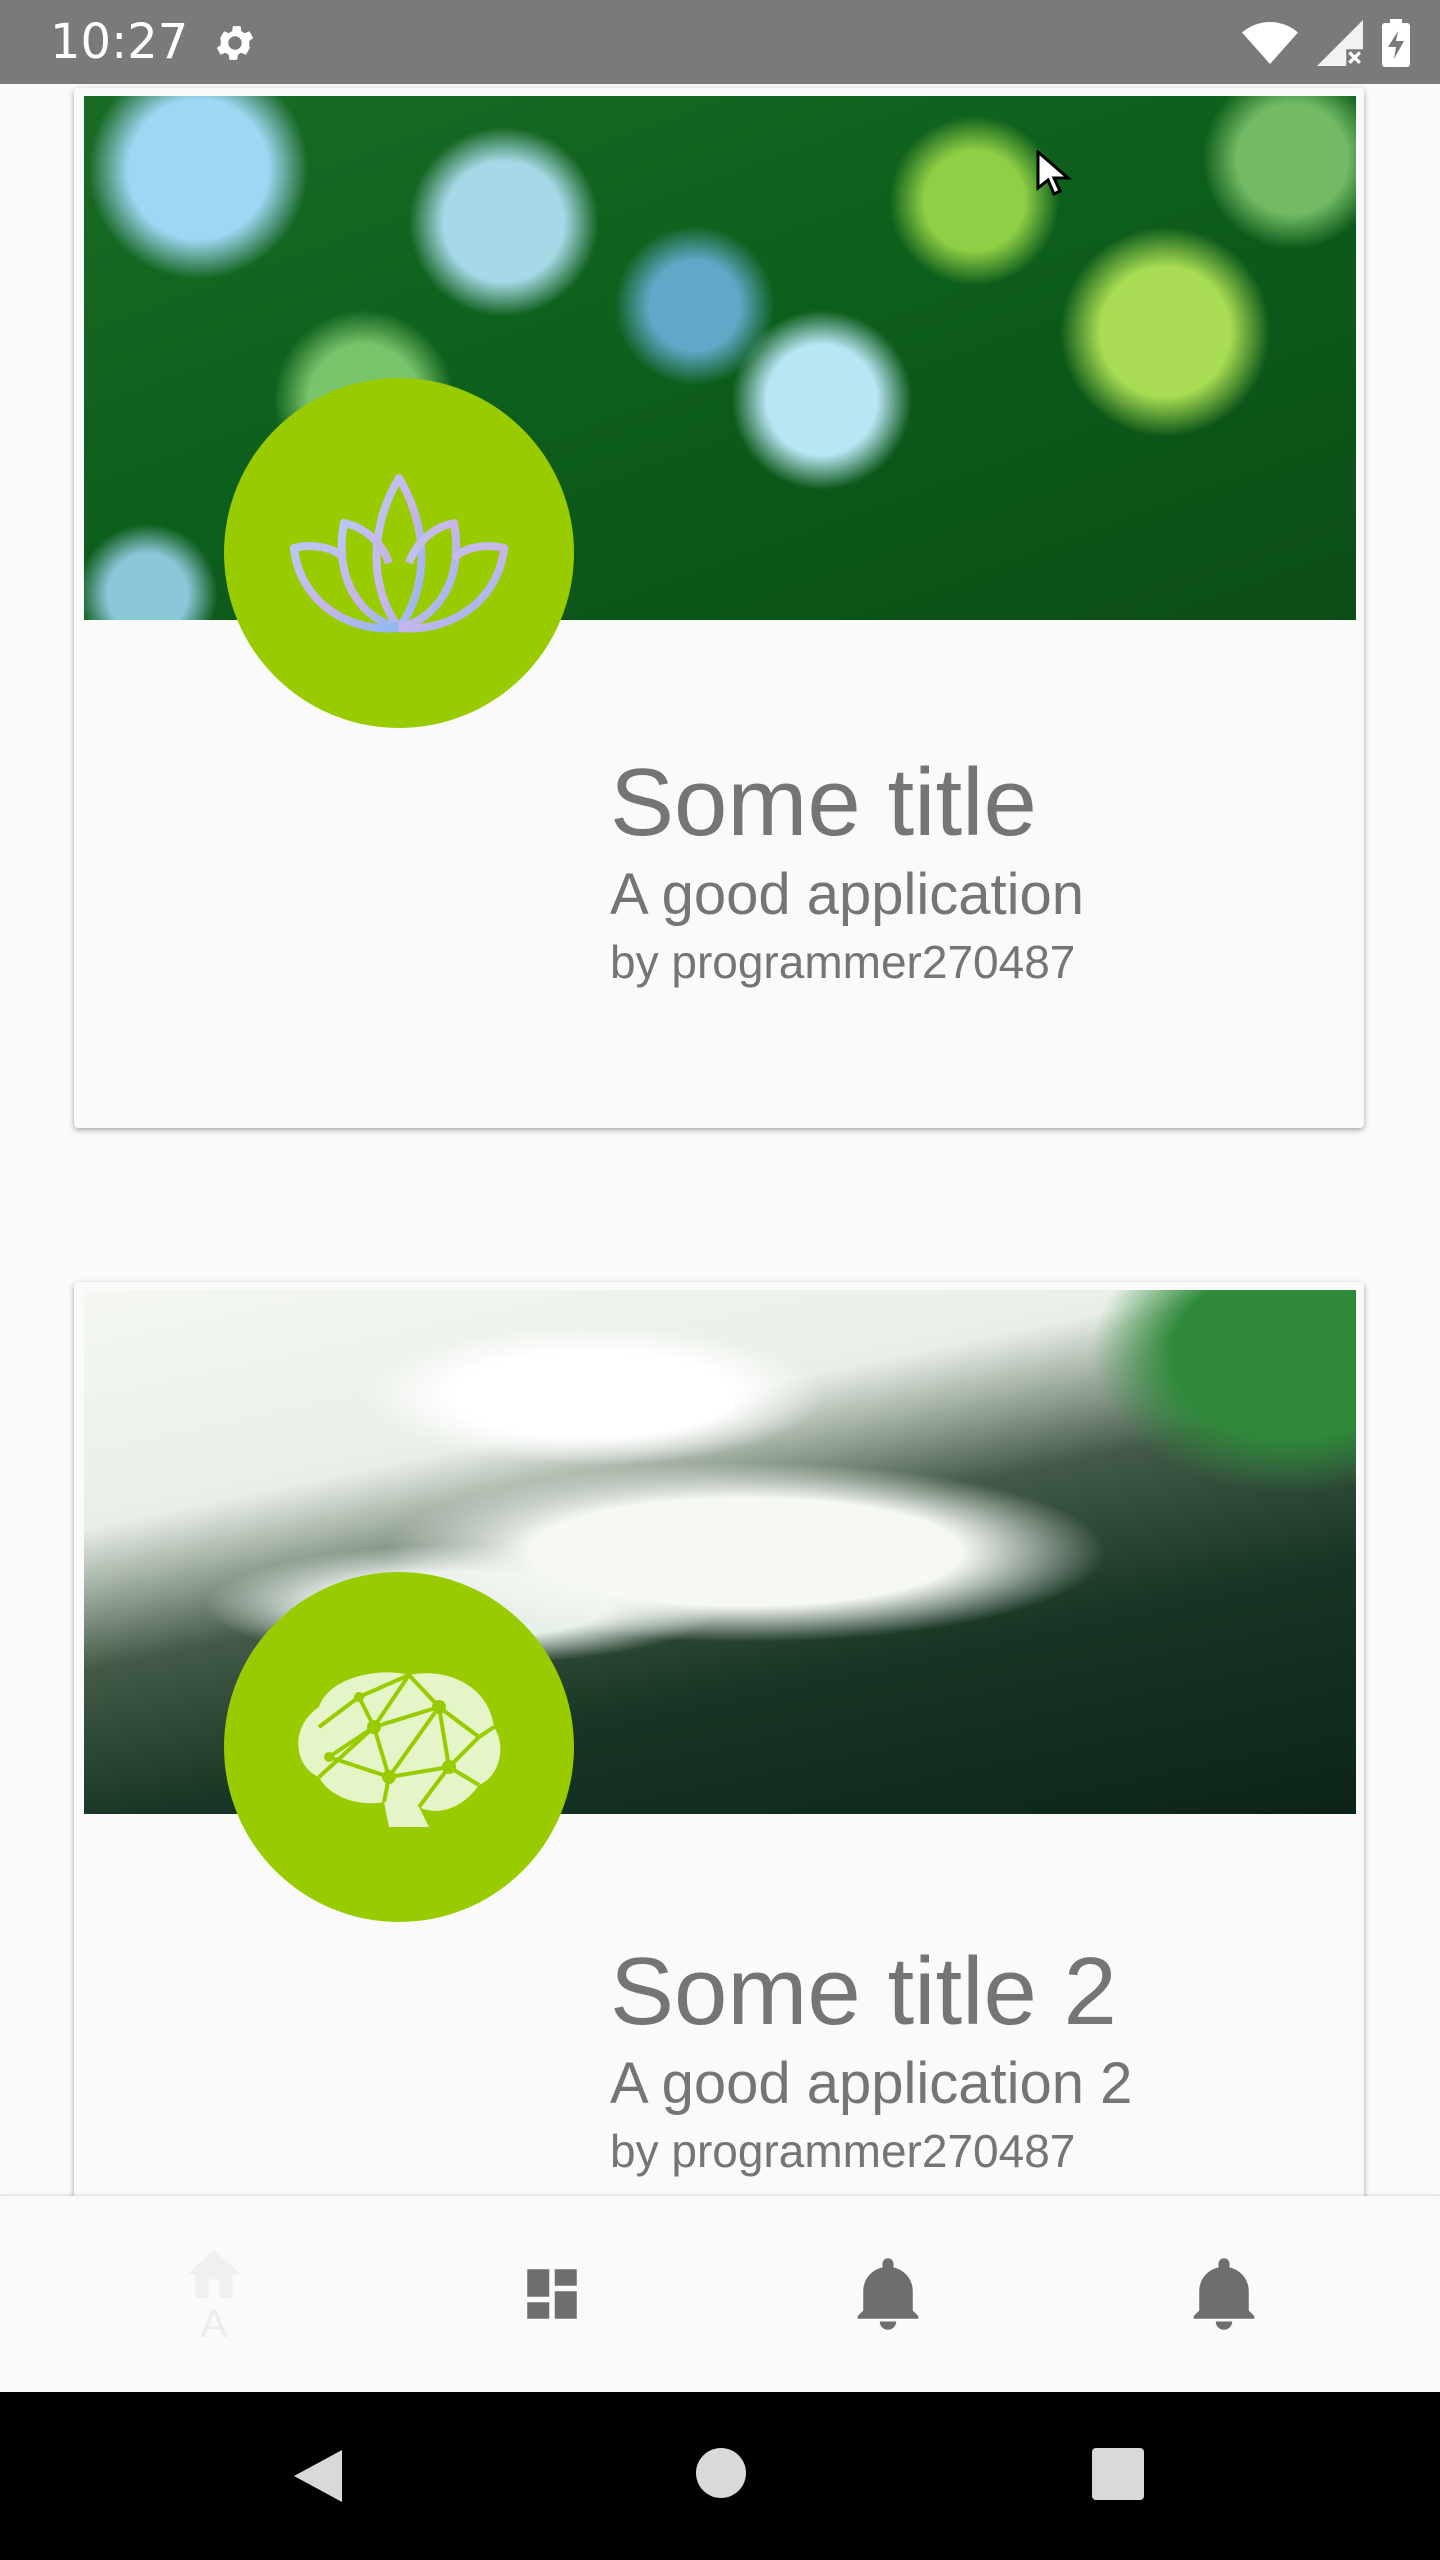 The height and width of the screenshot is (2560, 1440). I want to click on status-time: 10:27, so click(119, 42).